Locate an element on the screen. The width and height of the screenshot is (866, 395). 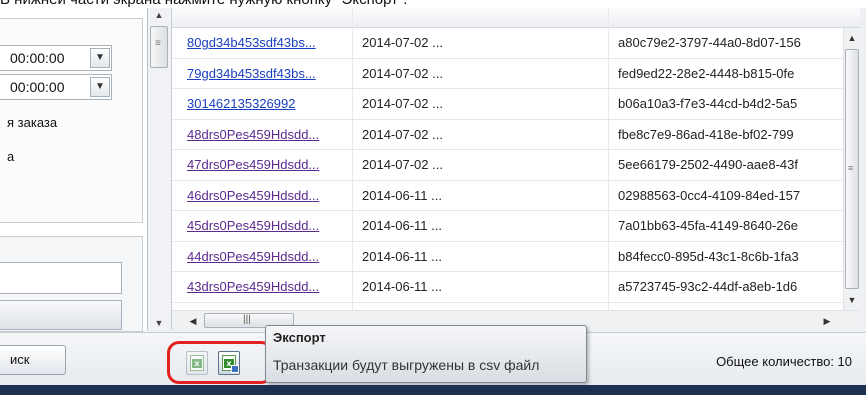
transaction-uuid: a80c79e2-3797-44a0-8d07-156 is located at coordinates (709, 42).